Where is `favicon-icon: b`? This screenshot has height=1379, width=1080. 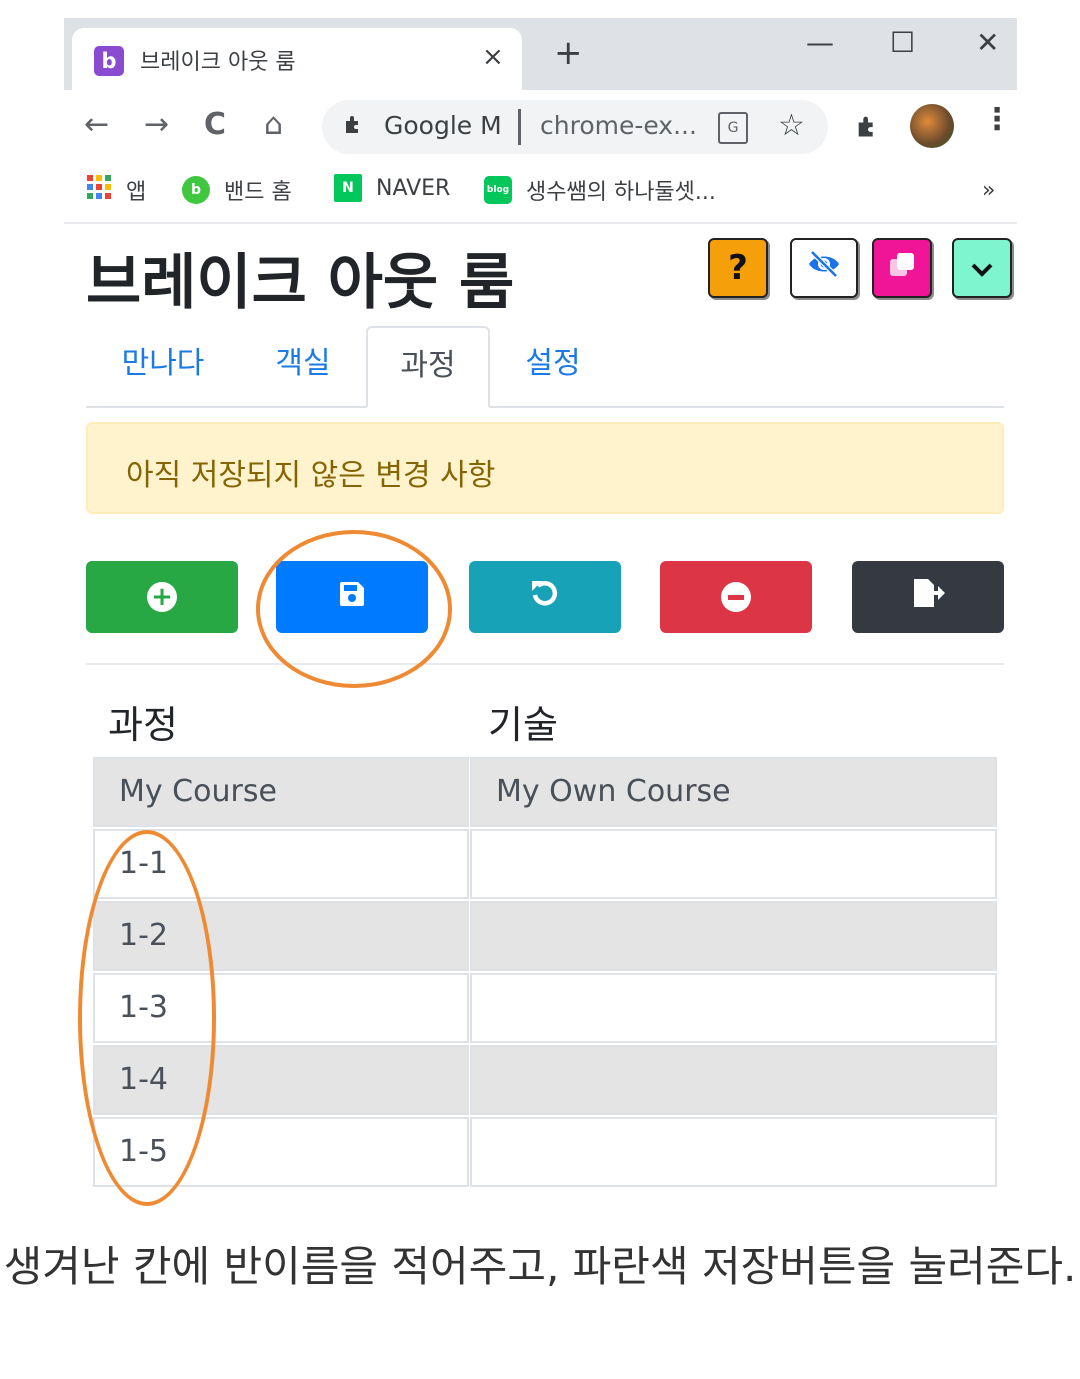
favicon-icon: b is located at coordinates (109, 61).